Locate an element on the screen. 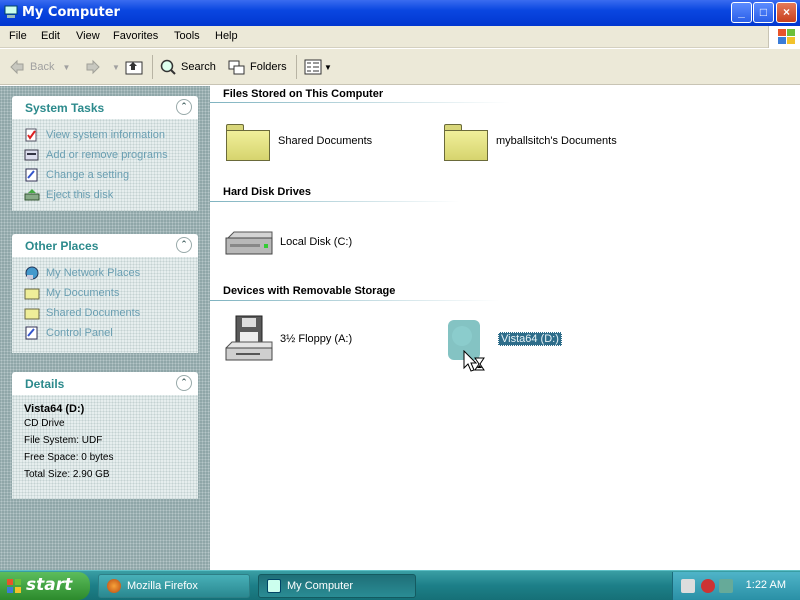 Image resolution: width=800 pixels, height=600 pixels. views-icon is located at coordinates (313, 67).